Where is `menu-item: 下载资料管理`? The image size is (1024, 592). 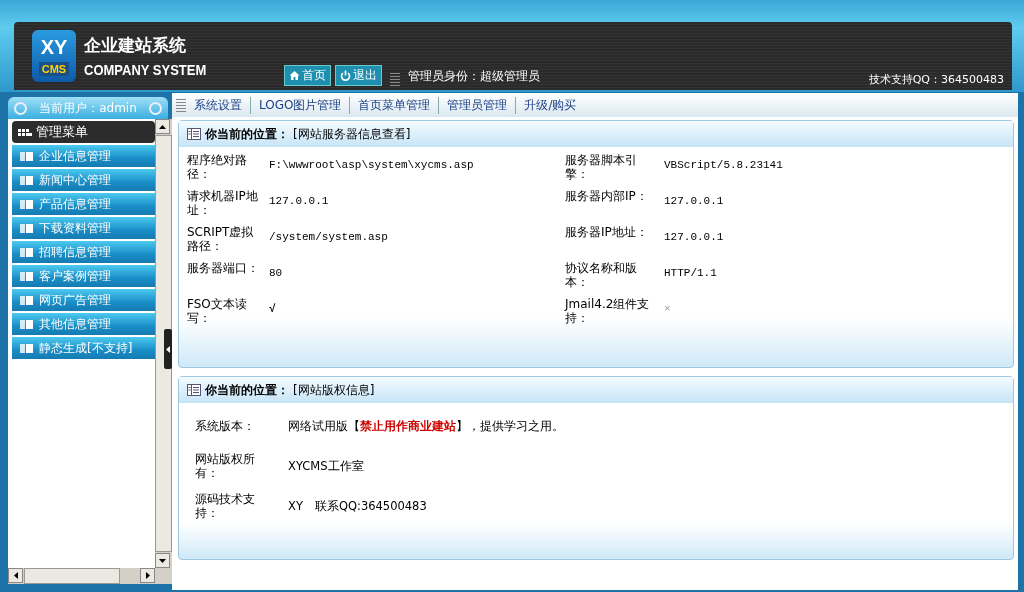
menu-item: 下载资料管理 is located at coordinates (83, 228).